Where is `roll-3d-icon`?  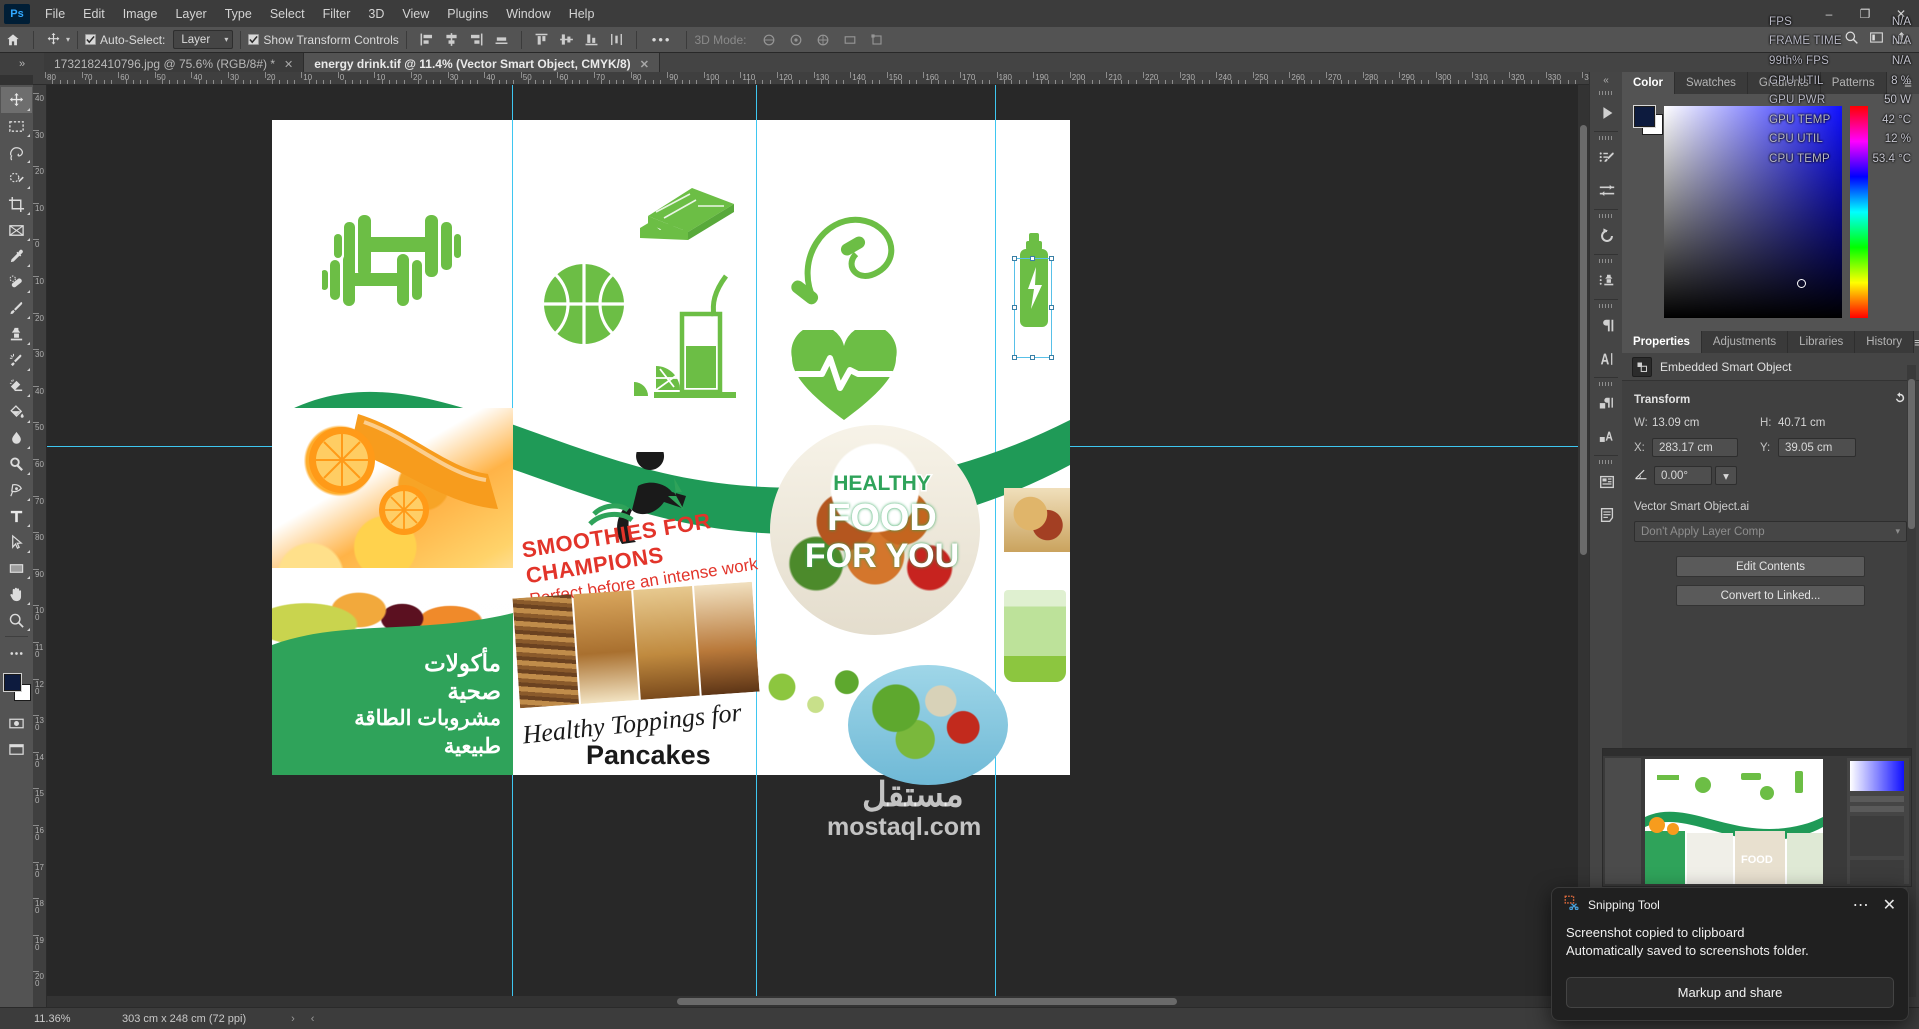
roll-3d-icon is located at coordinates (795, 40).